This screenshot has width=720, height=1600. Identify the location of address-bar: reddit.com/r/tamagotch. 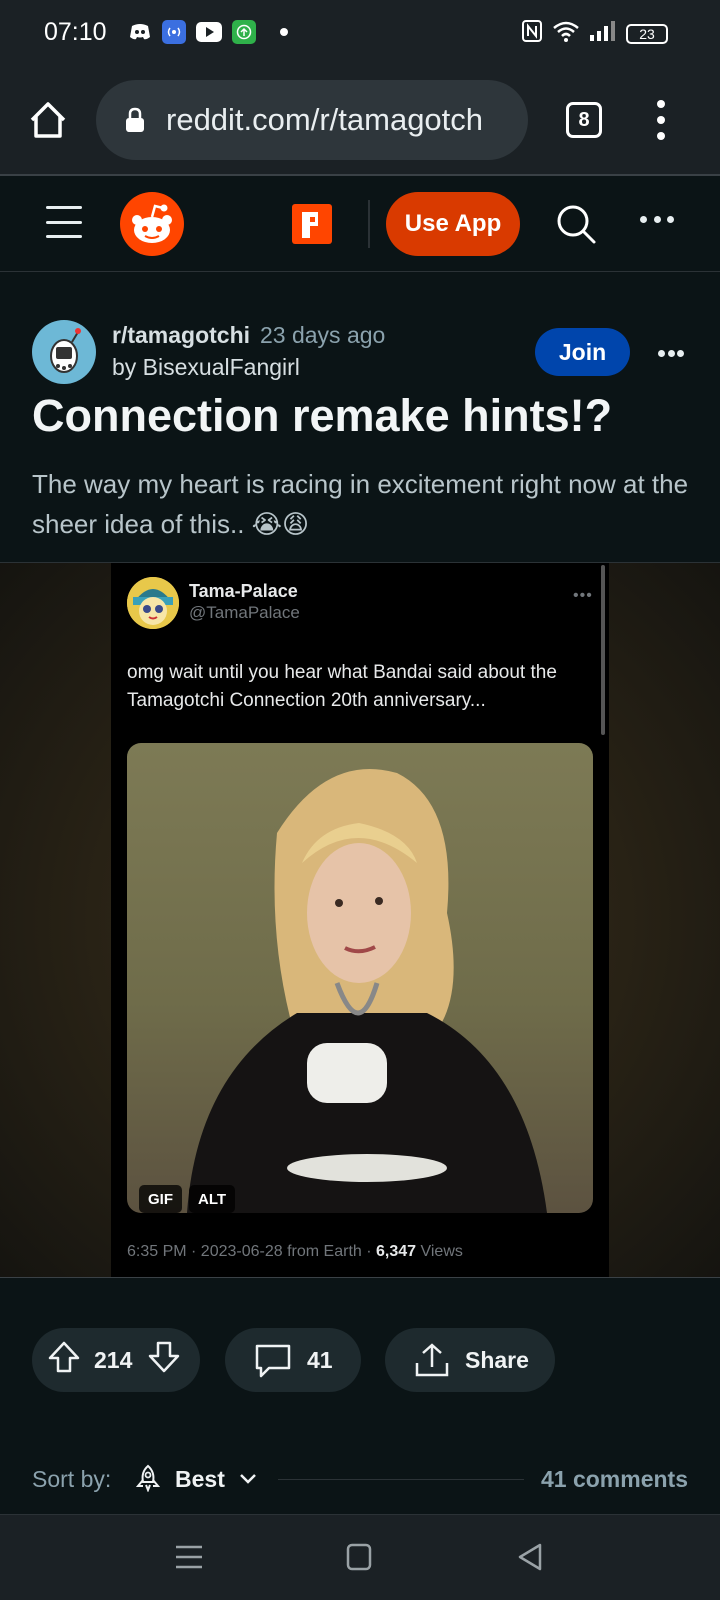
(312, 120).